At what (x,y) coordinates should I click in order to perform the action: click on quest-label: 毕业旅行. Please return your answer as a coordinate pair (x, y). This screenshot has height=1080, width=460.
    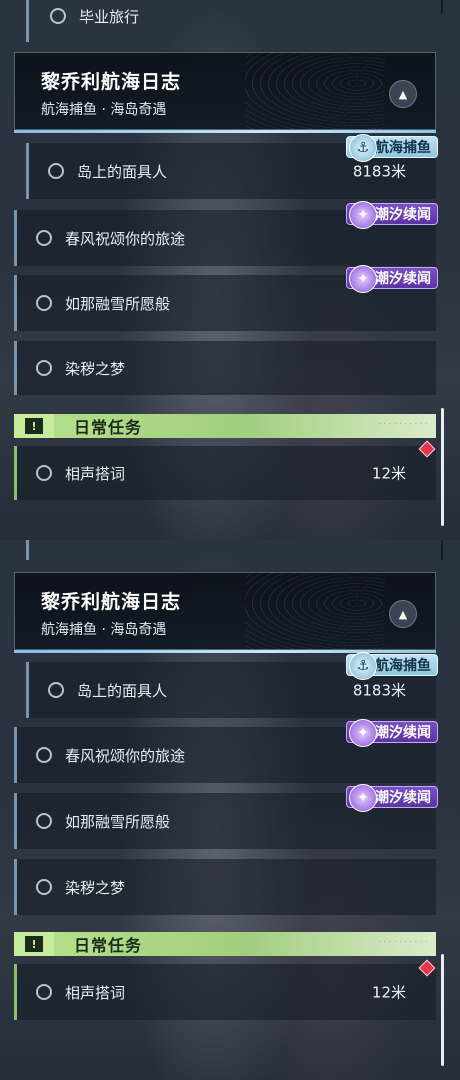
    Looking at the image, I should click on (109, 16).